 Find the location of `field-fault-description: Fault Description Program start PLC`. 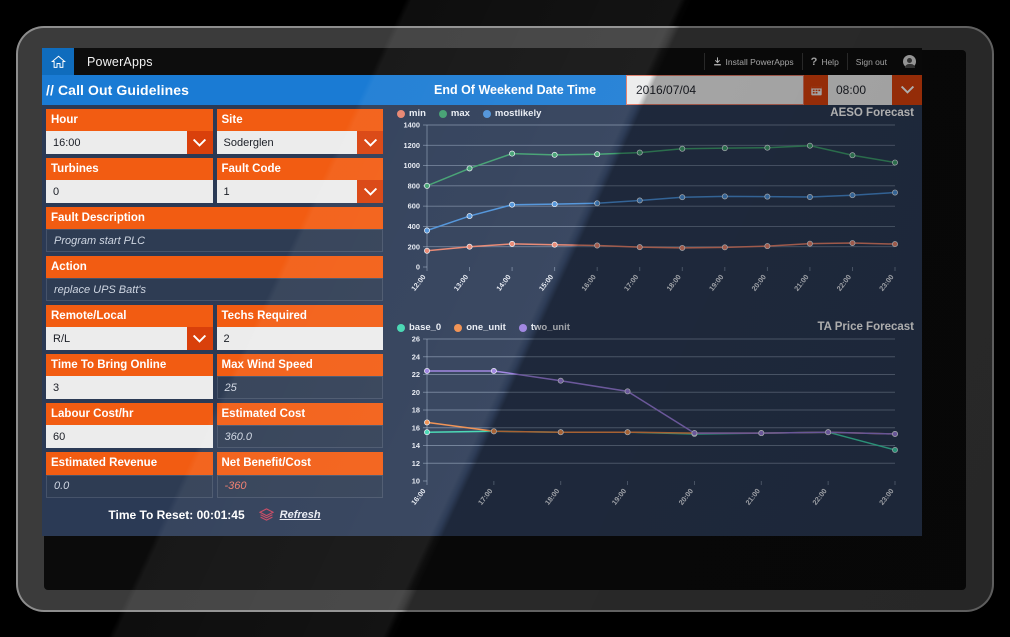

field-fault-description: Fault Description Program start PLC is located at coordinates (214, 230).